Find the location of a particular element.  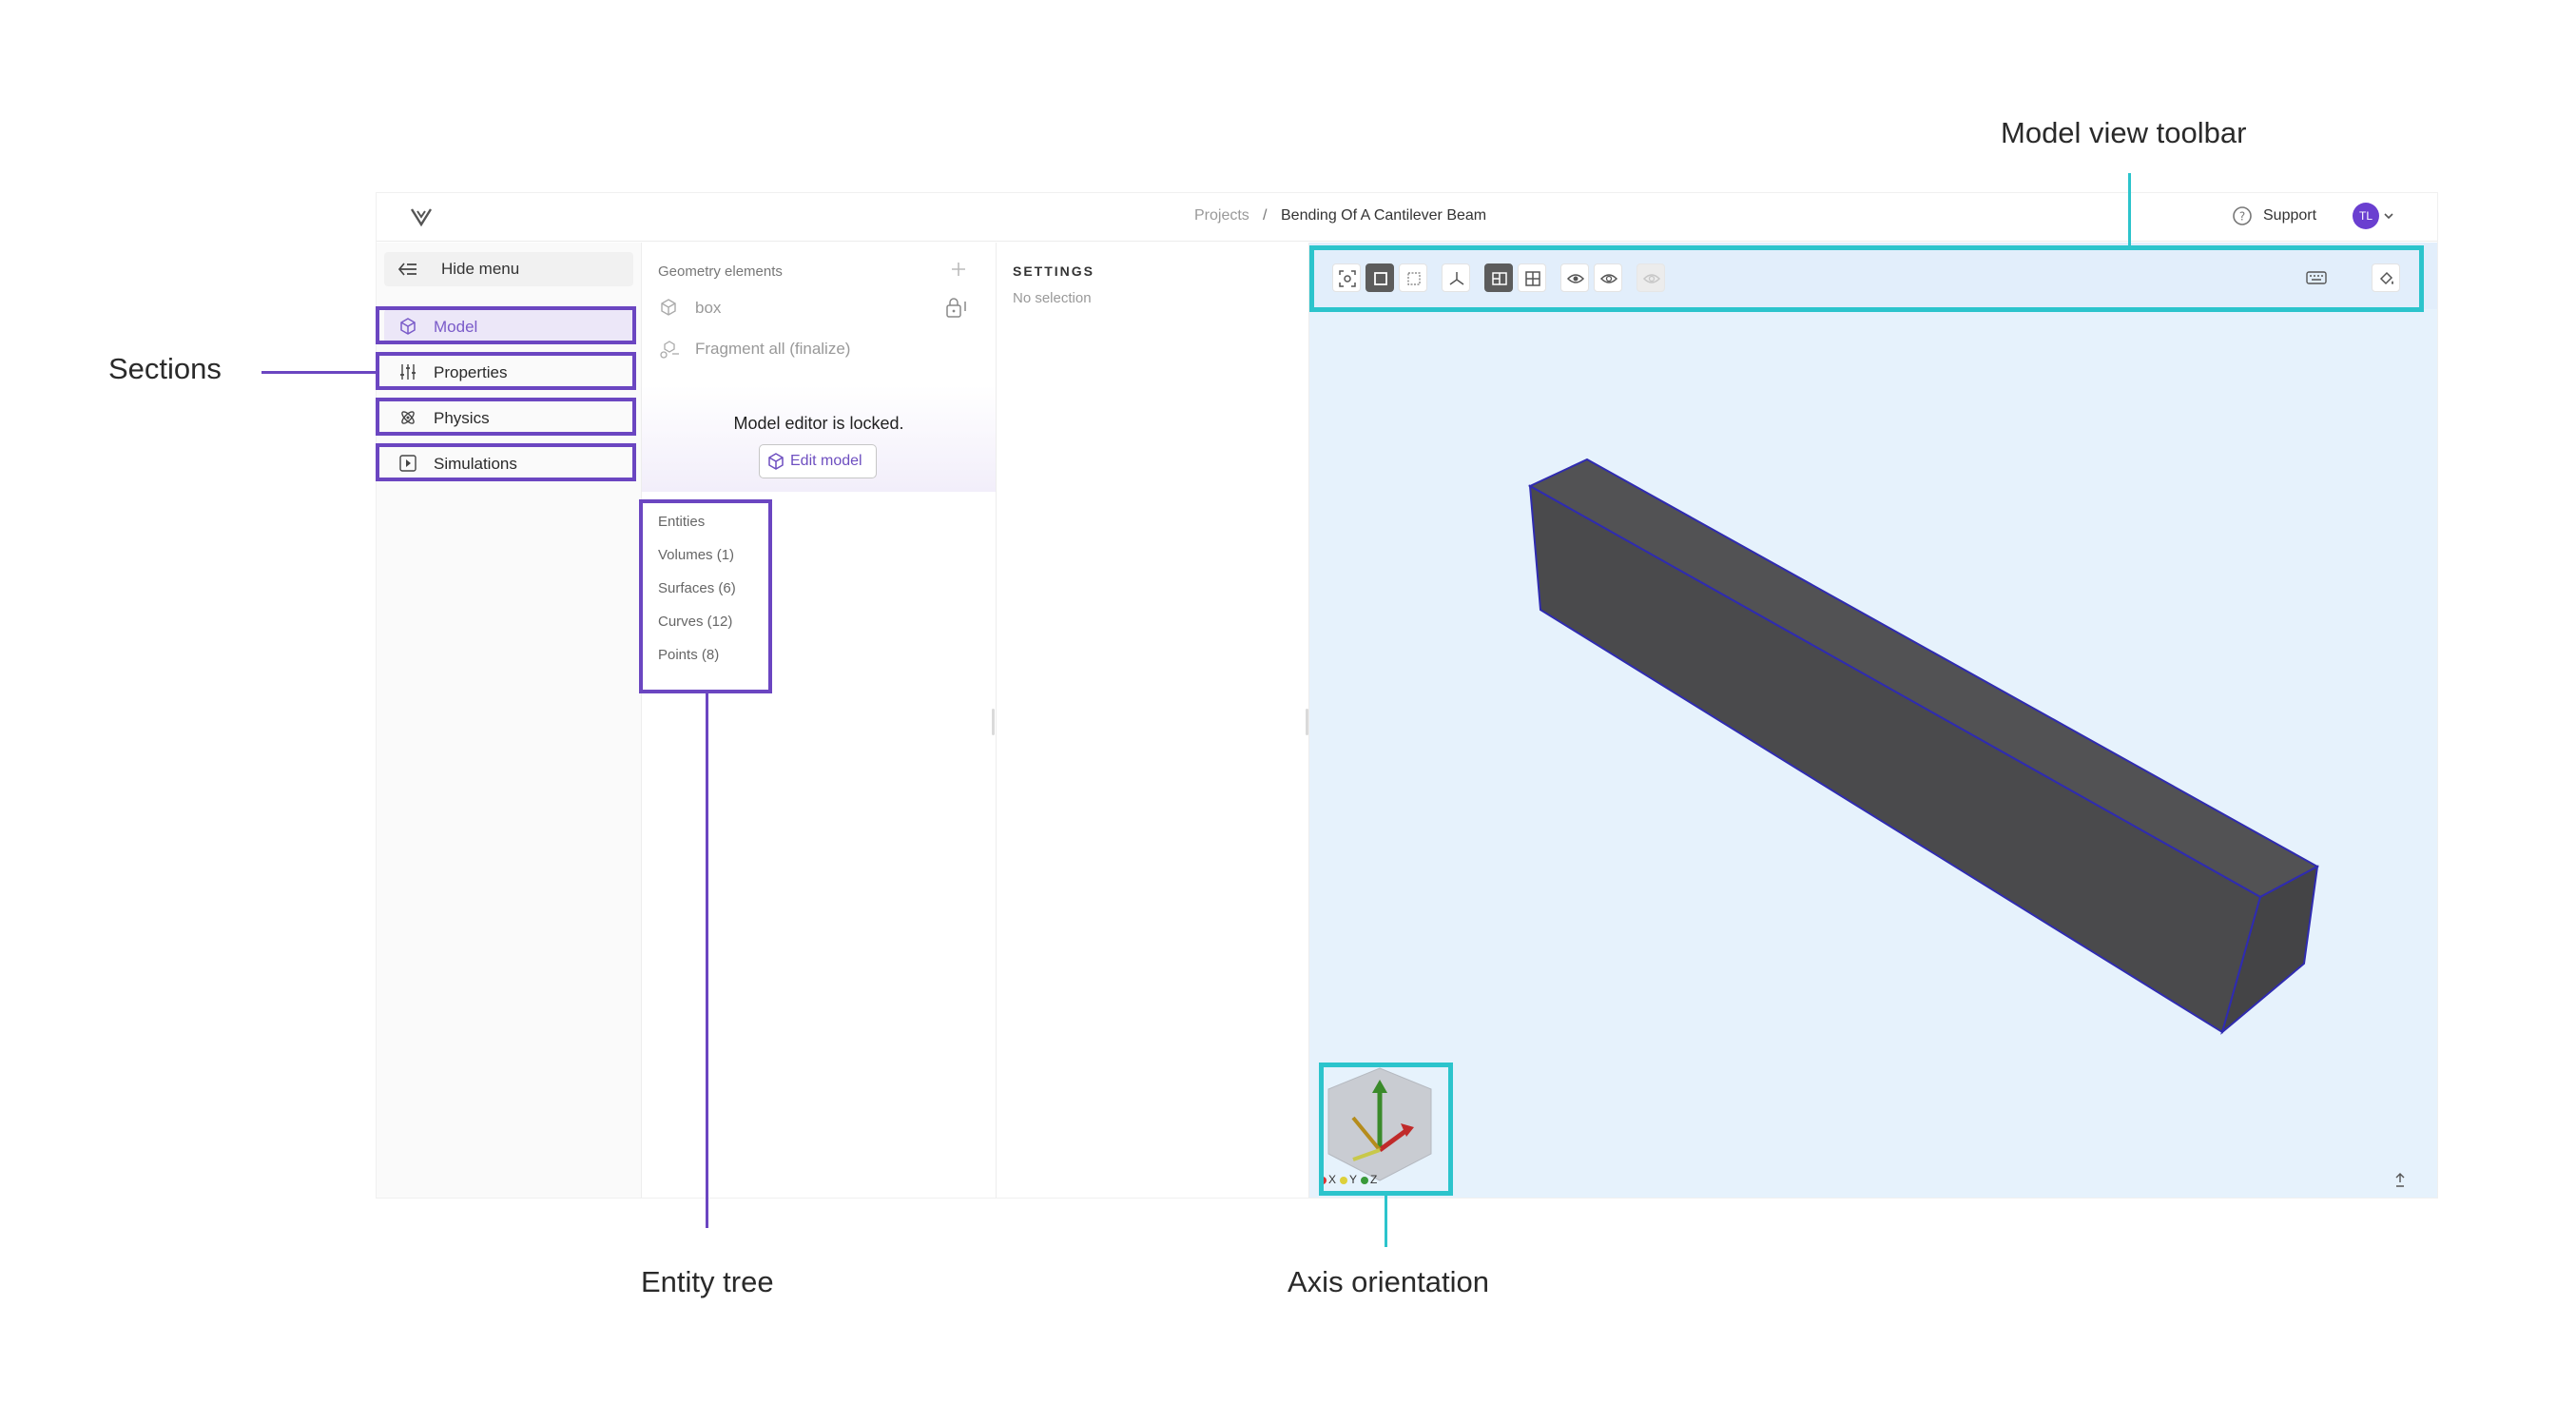

viewport-corner-icon is located at coordinates (2400, 1180).